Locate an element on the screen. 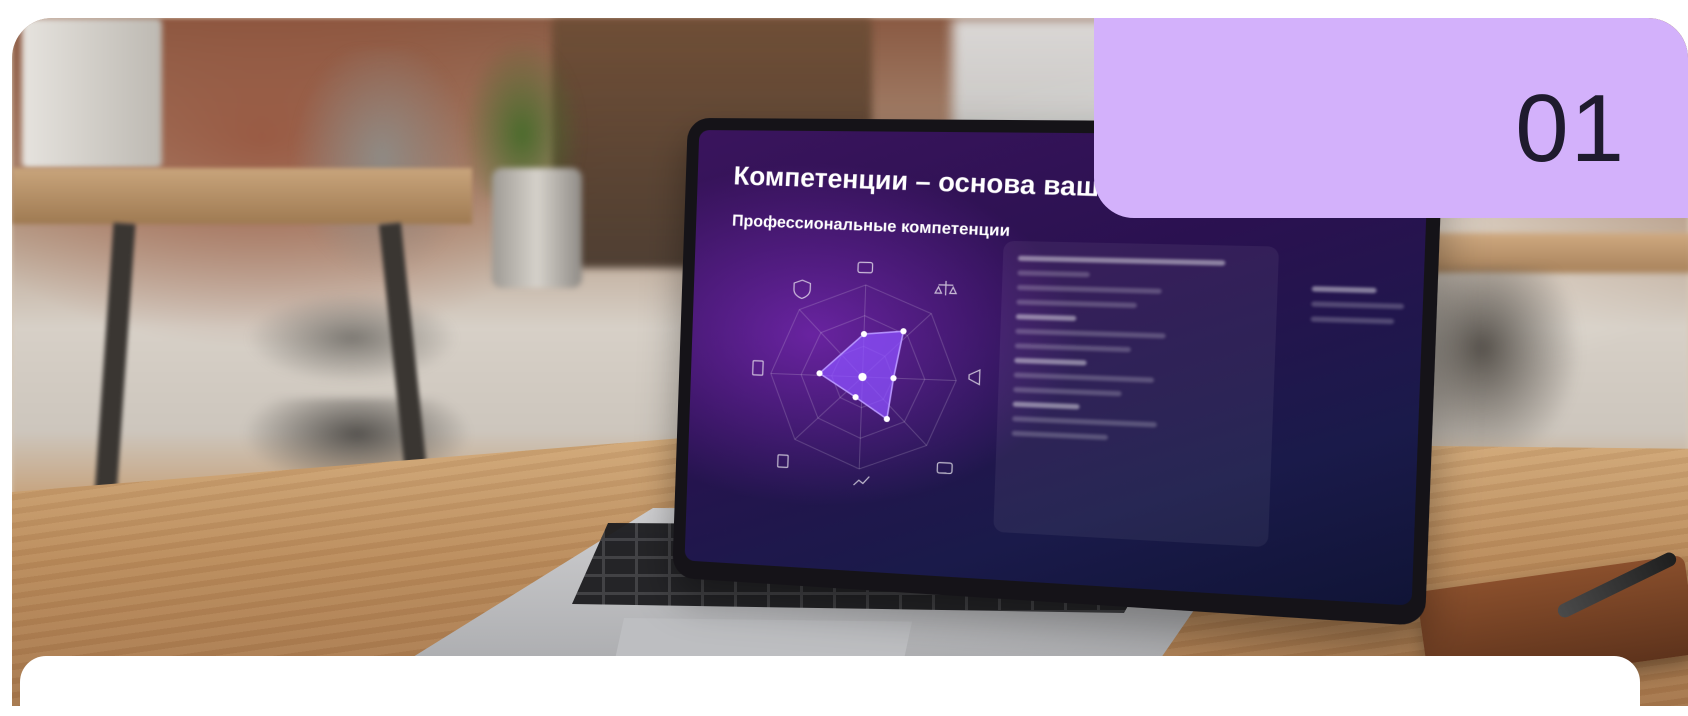 The image size is (1688, 716). section-number: 01 is located at coordinates (1570, 128).